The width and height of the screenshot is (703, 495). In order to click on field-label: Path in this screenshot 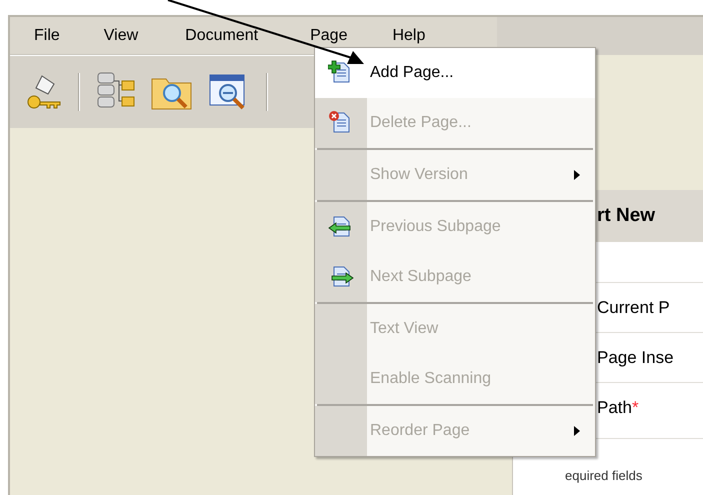, I will do `click(614, 408)`.